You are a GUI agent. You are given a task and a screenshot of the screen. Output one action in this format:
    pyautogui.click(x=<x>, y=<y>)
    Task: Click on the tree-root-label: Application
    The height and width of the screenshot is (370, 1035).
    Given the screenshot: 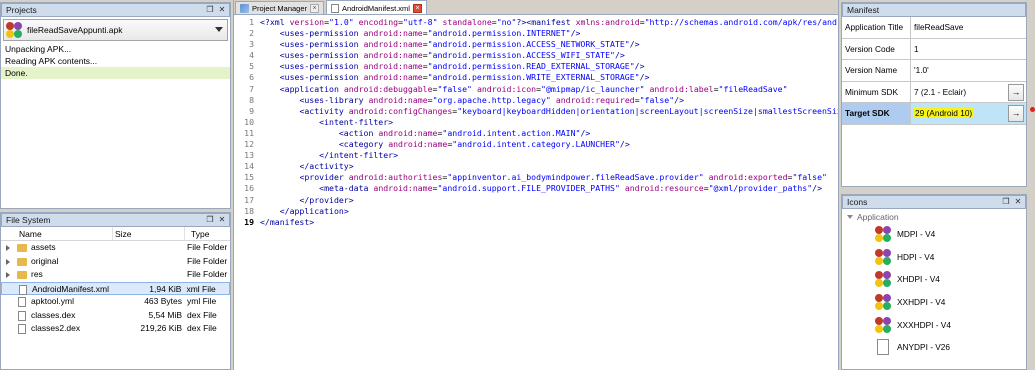 What is the action you would take?
    pyautogui.click(x=878, y=217)
    